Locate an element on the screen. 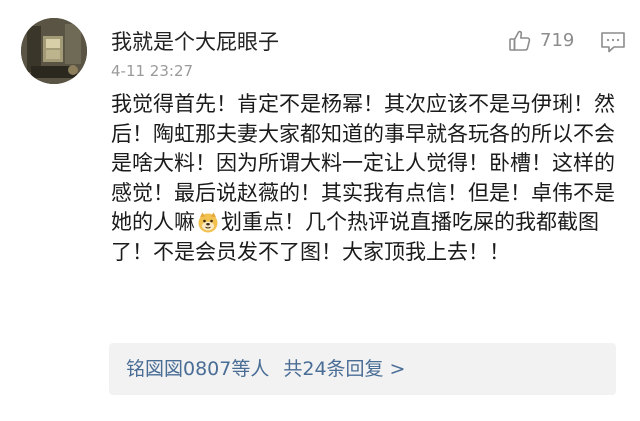  comment-bubble-icon is located at coordinates (613, 42).